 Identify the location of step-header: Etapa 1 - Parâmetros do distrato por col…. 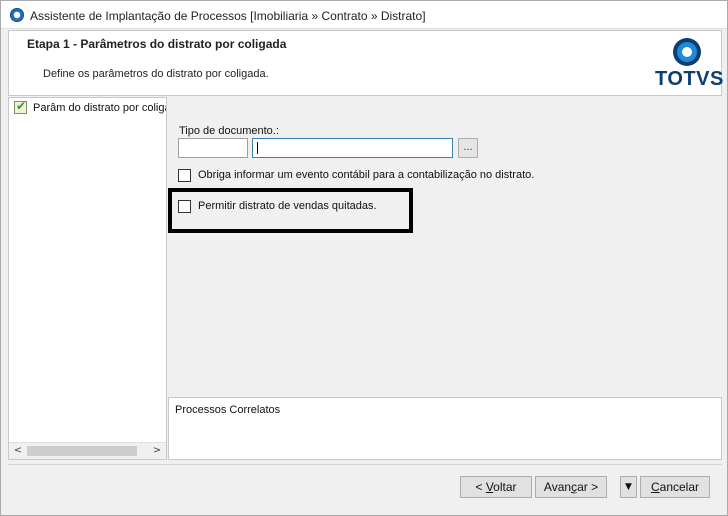
(366, 63).